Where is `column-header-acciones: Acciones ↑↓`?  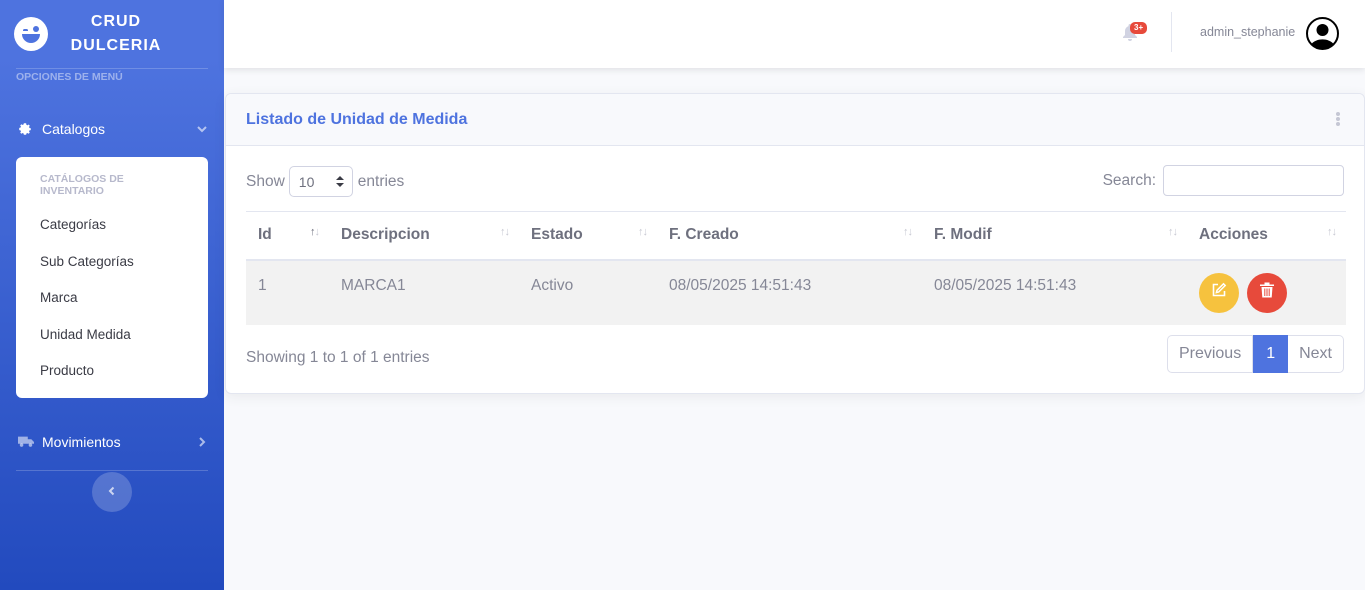
column-header-acciones: Acciones ↑↓ is located at coordinates (1266, 236).